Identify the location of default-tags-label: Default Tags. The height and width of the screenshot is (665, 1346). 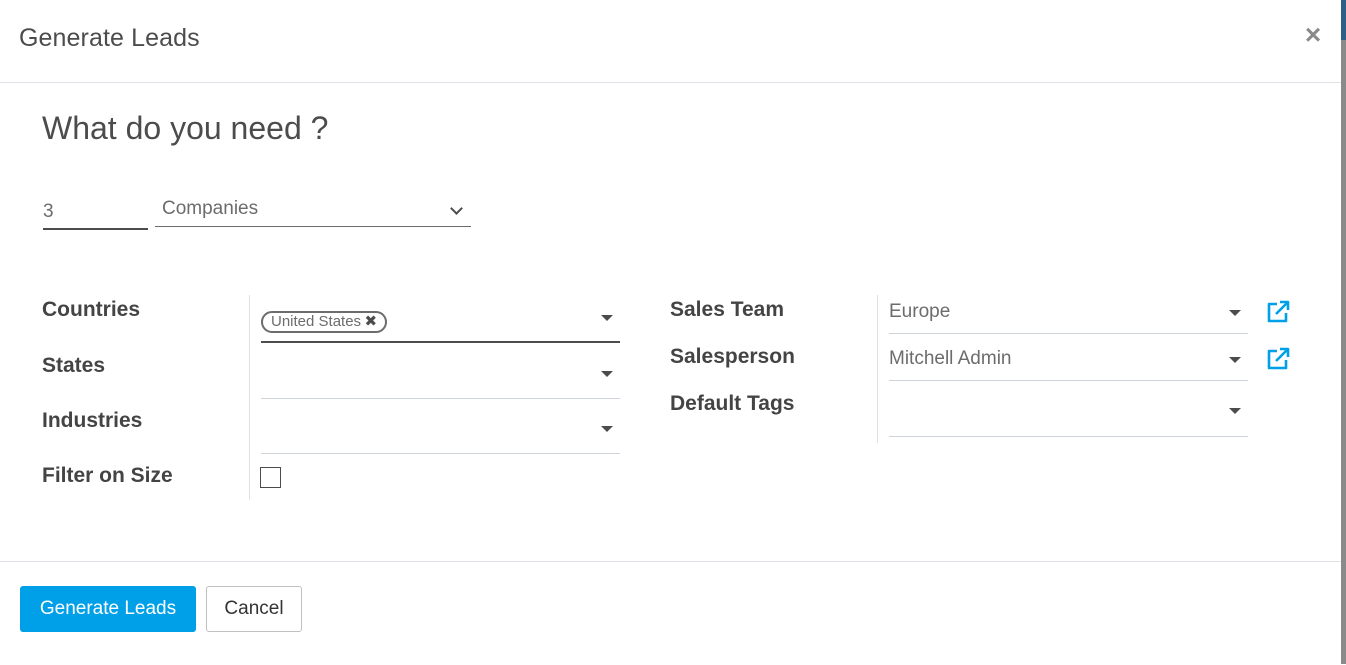
(732, 403).